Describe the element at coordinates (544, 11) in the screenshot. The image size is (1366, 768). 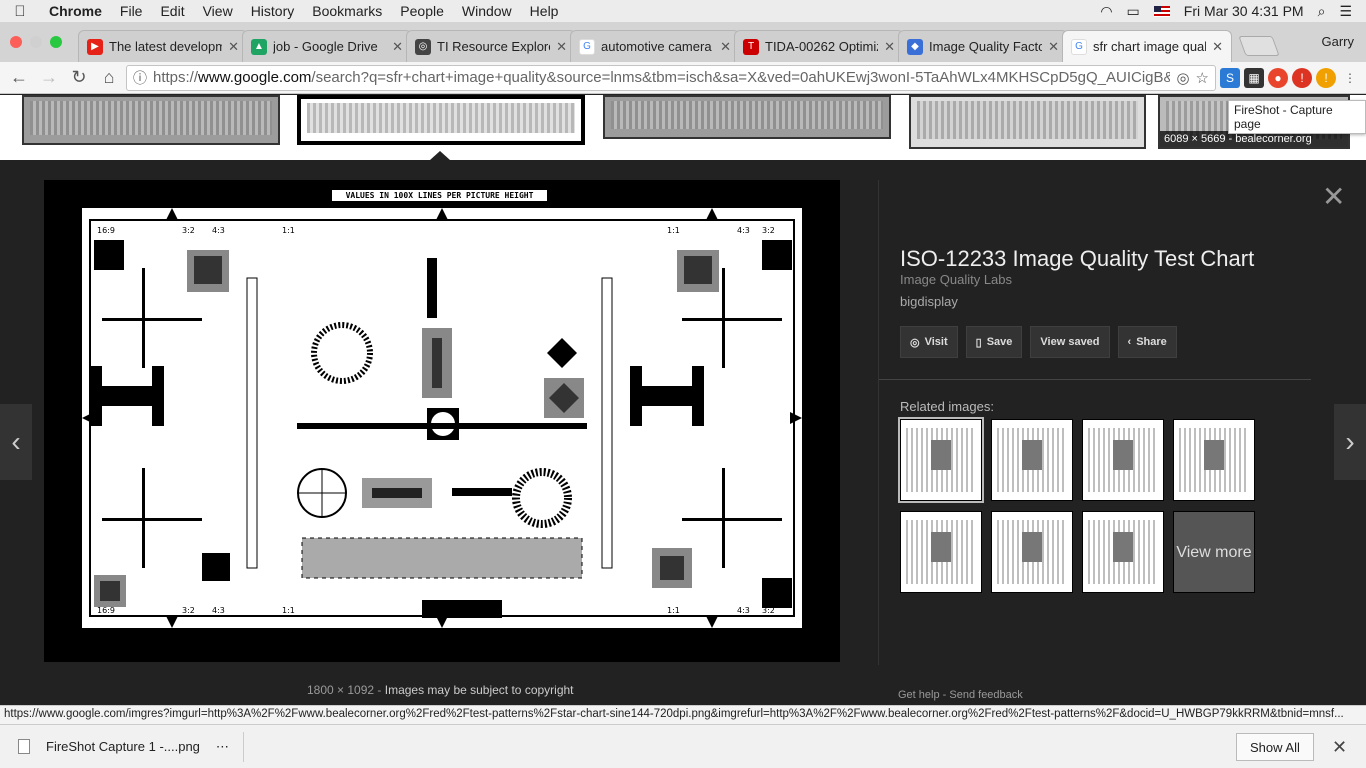
I see `menu-help: Help` at that location.